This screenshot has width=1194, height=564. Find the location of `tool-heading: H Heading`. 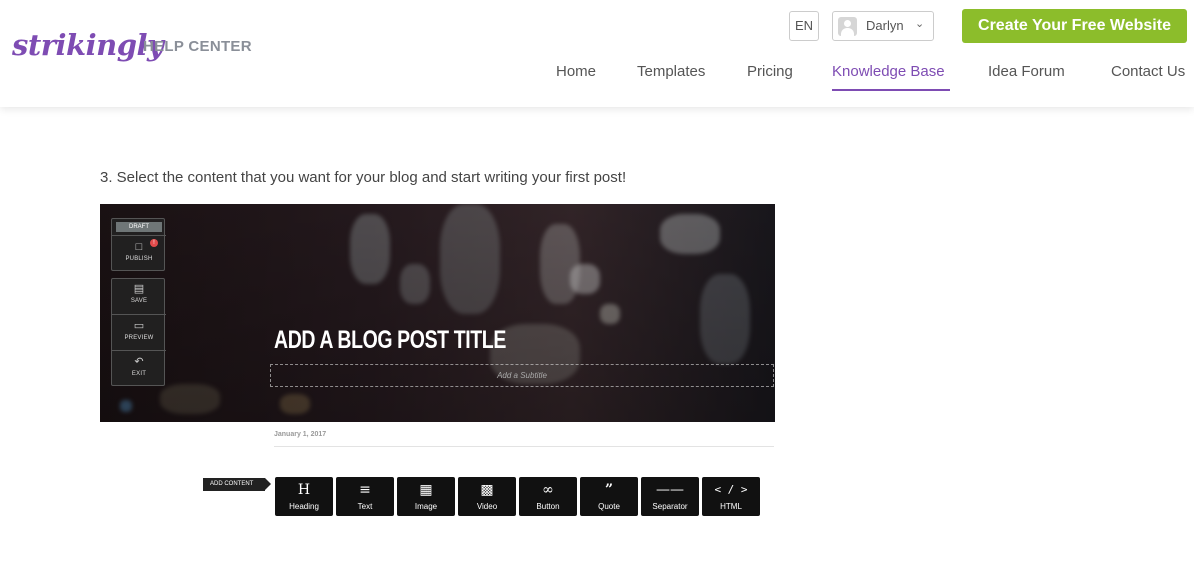

tool-heading: H Heading is located at coordinates (304, 496).